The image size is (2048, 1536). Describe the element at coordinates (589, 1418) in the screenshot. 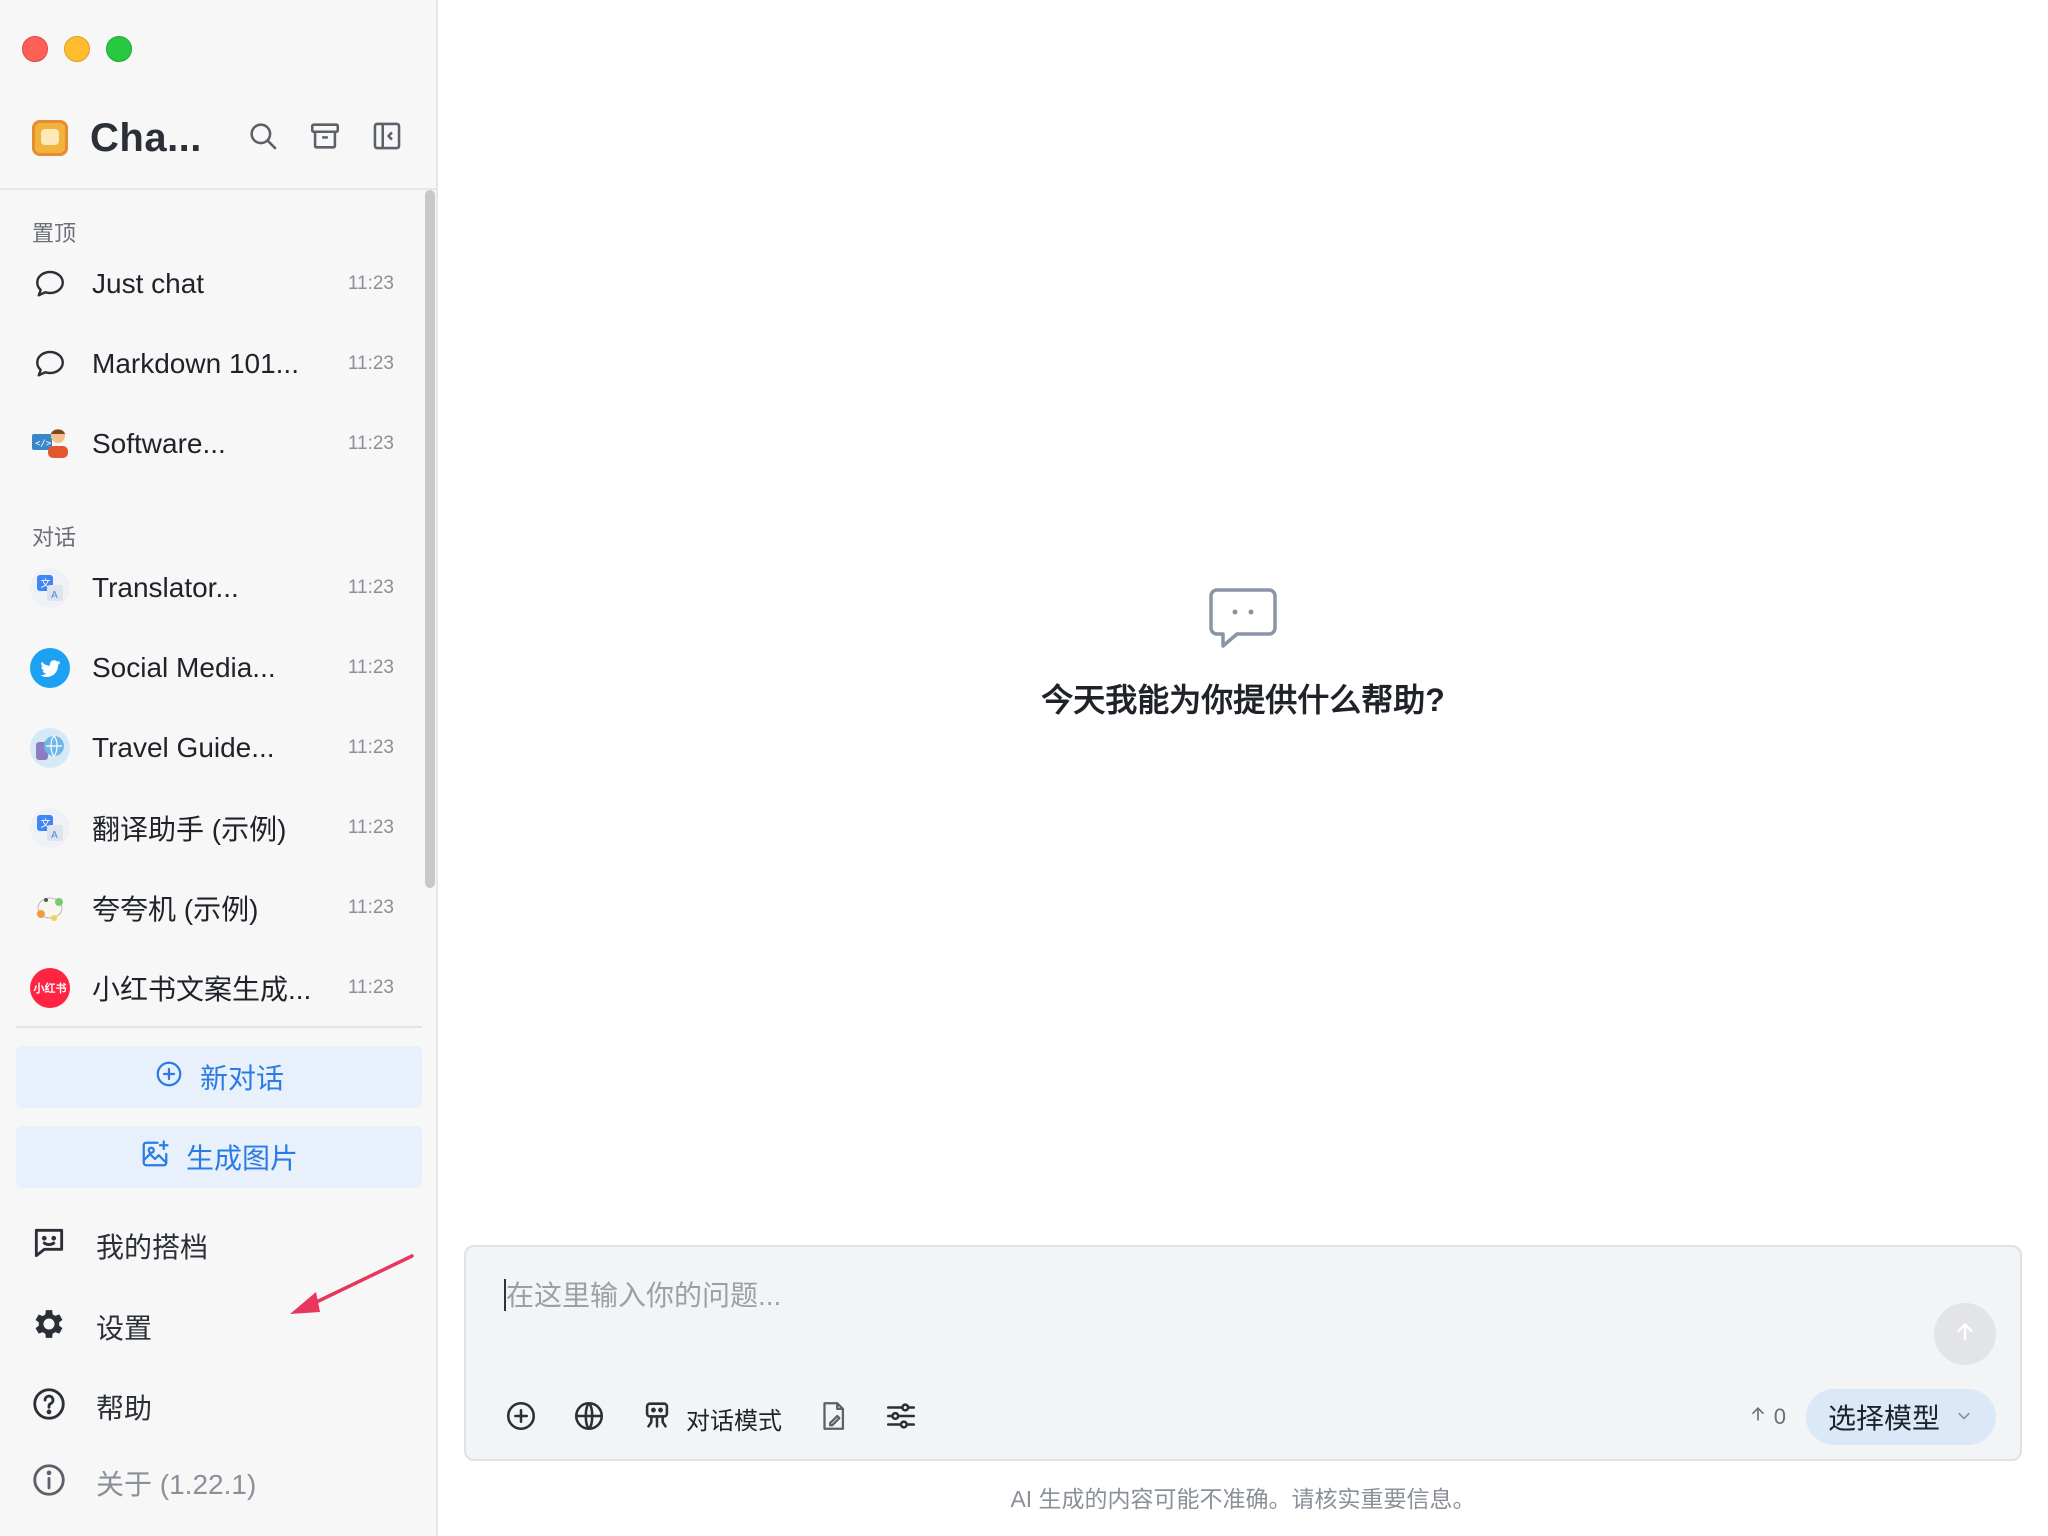

I see `web-search-globe-icon` at that location.